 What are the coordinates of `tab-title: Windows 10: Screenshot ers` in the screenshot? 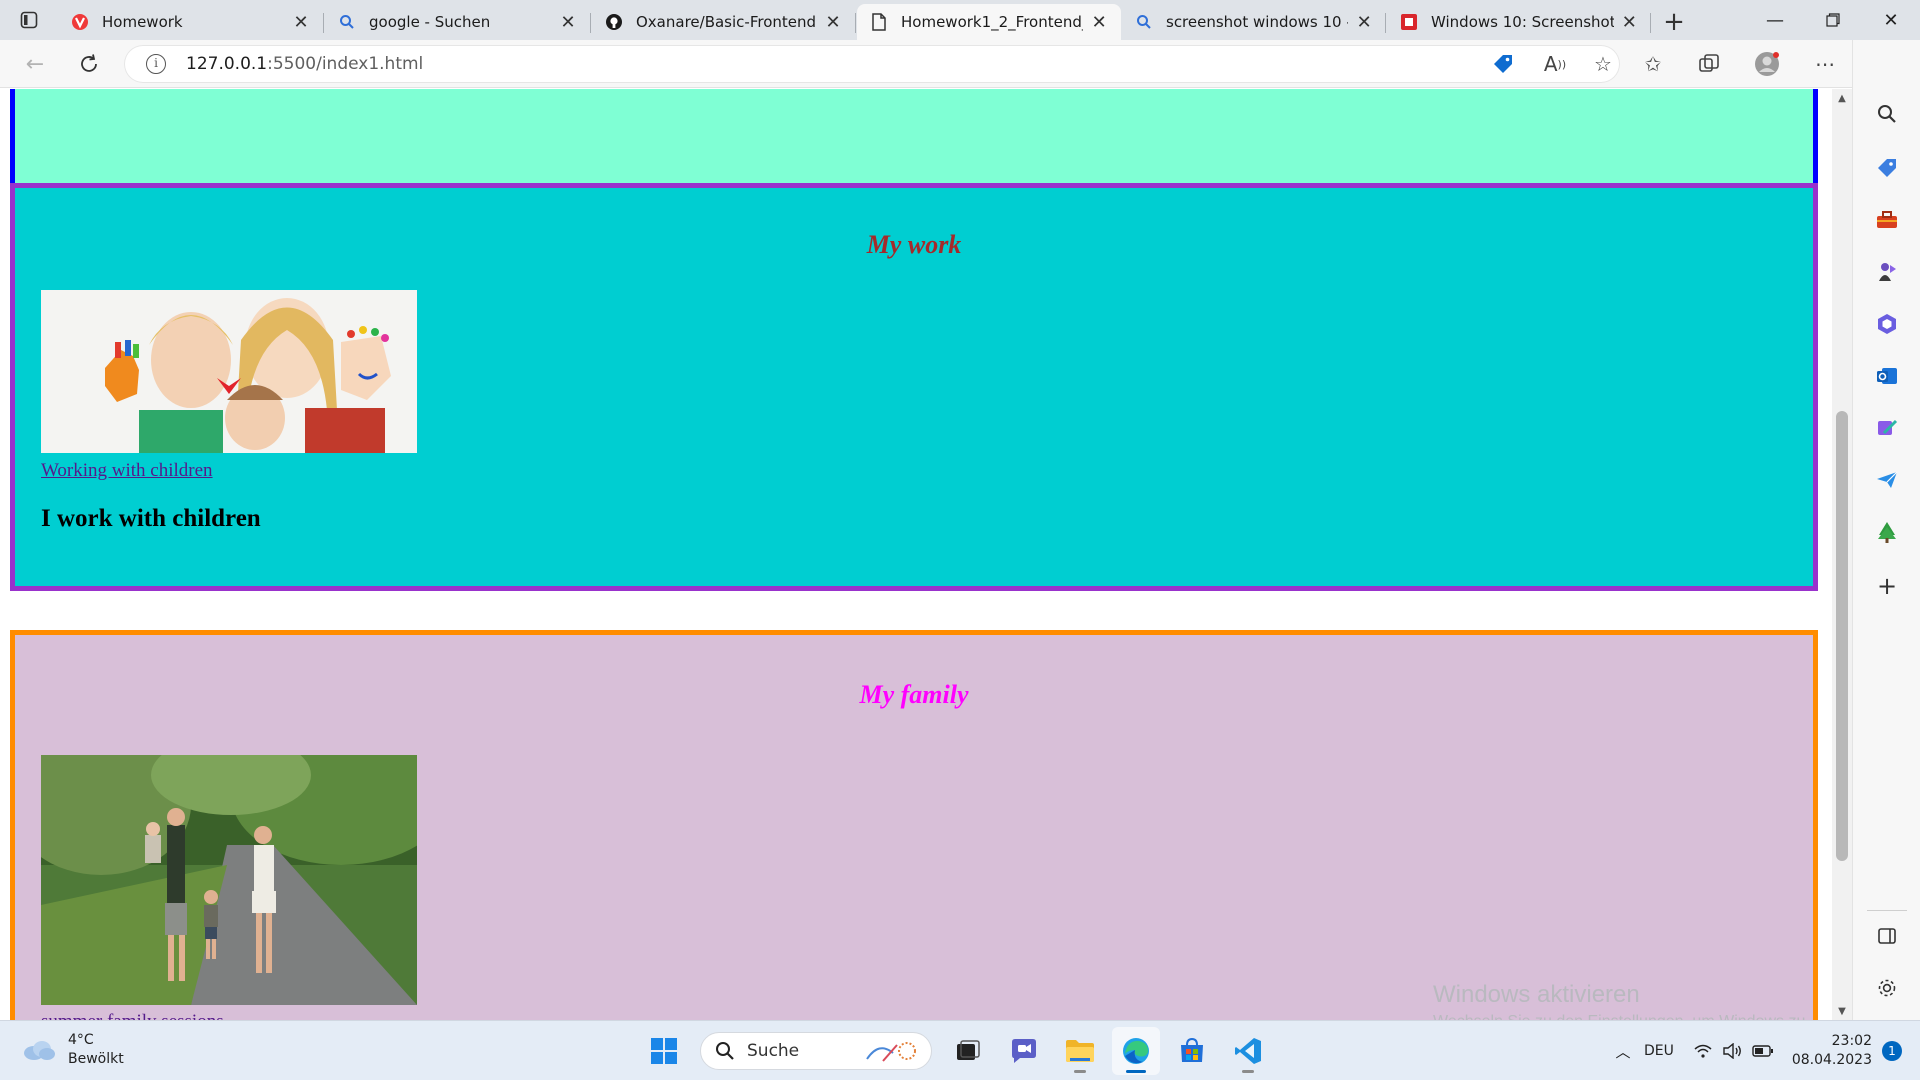 It's located at (1522, 22).